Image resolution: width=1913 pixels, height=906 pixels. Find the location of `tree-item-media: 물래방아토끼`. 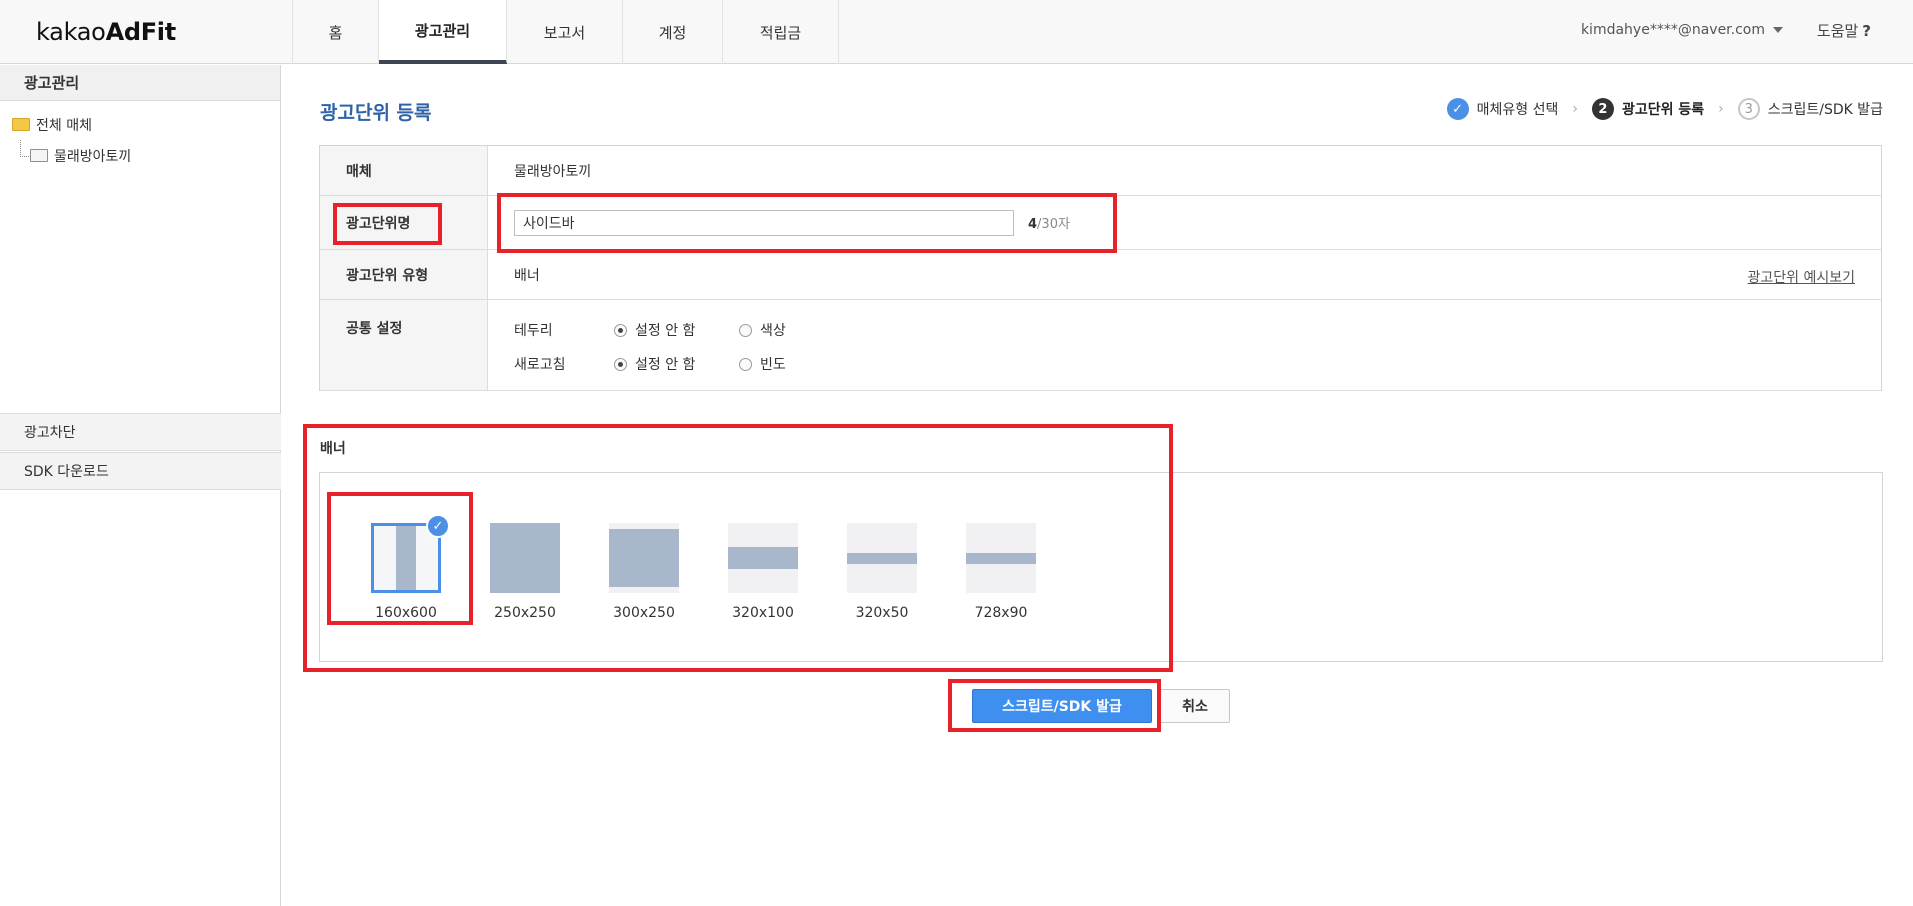

tree-item-media: 물래방아토끼 is located at coordinates (140, 155).